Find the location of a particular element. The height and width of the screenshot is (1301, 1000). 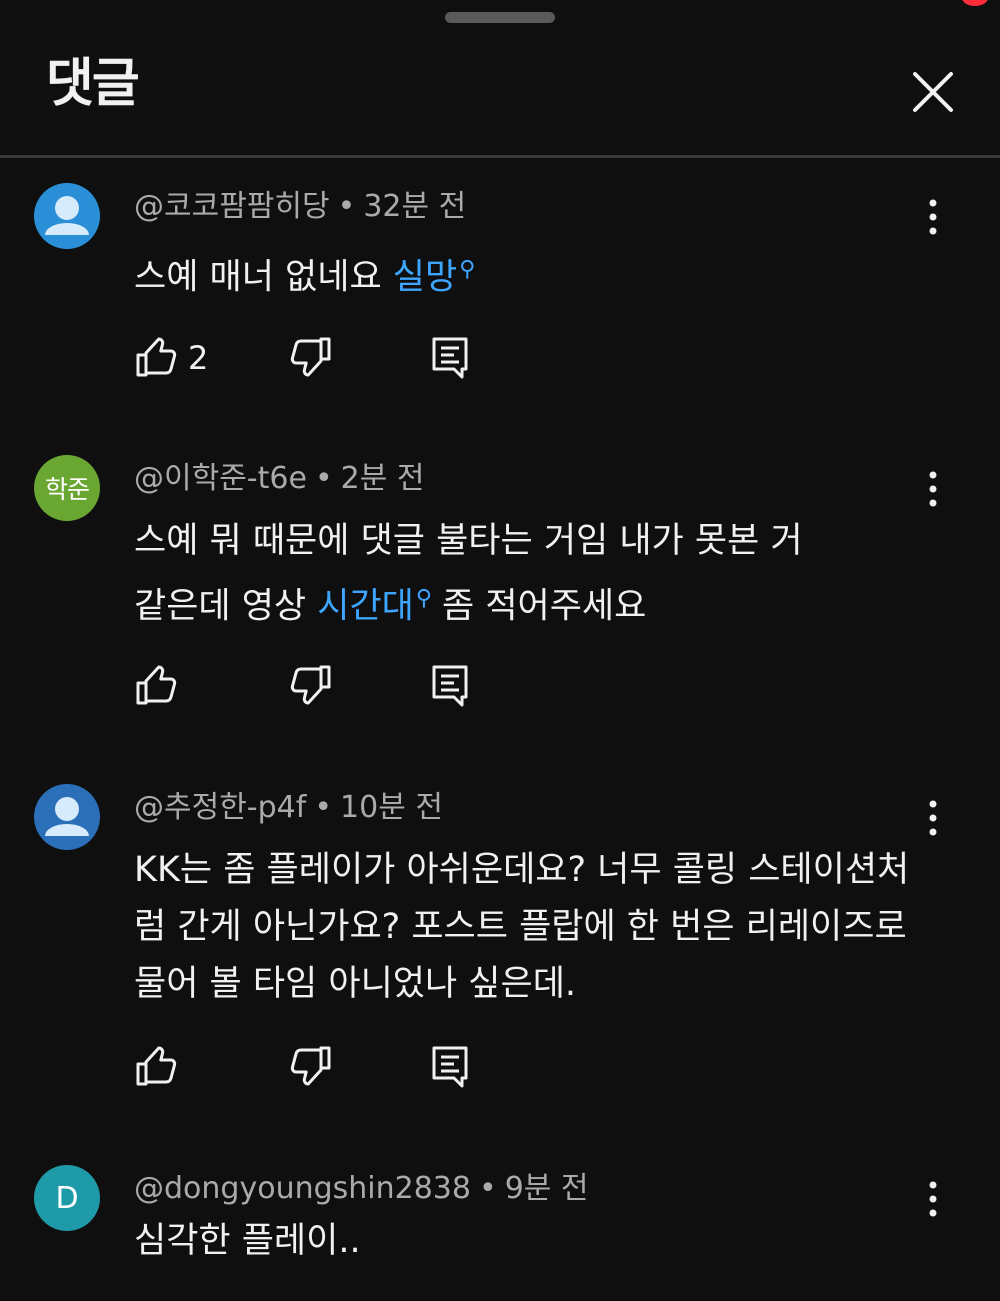

drag-handle is located at coordinates (500, 17).